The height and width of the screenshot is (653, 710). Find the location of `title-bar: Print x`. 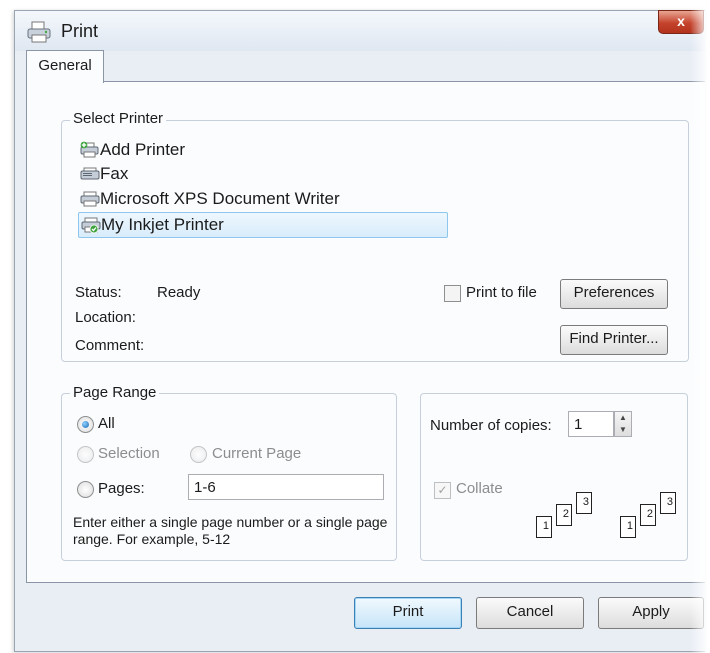

title-bar: Print x is located at coordinates (360, 30).